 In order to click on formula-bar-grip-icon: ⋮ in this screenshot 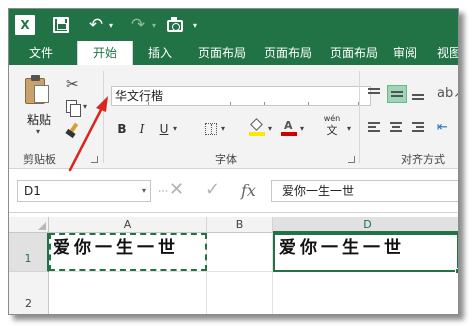, I will do `click(162, 190)`.